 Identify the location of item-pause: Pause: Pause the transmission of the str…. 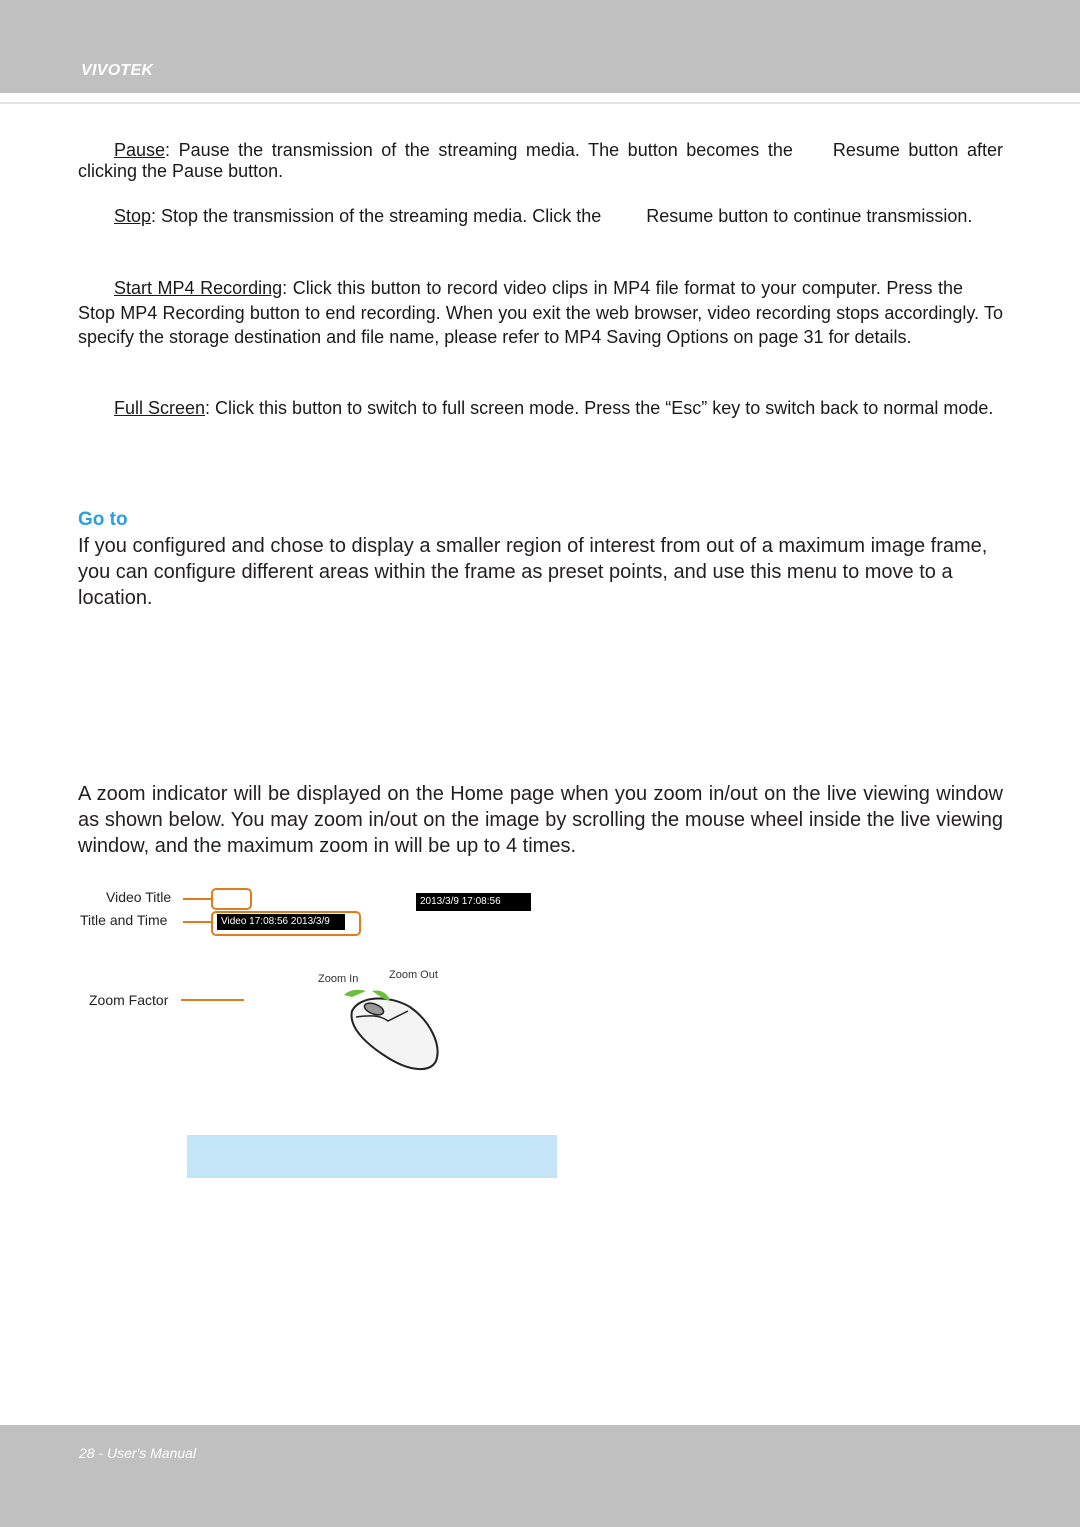
(540, 161).